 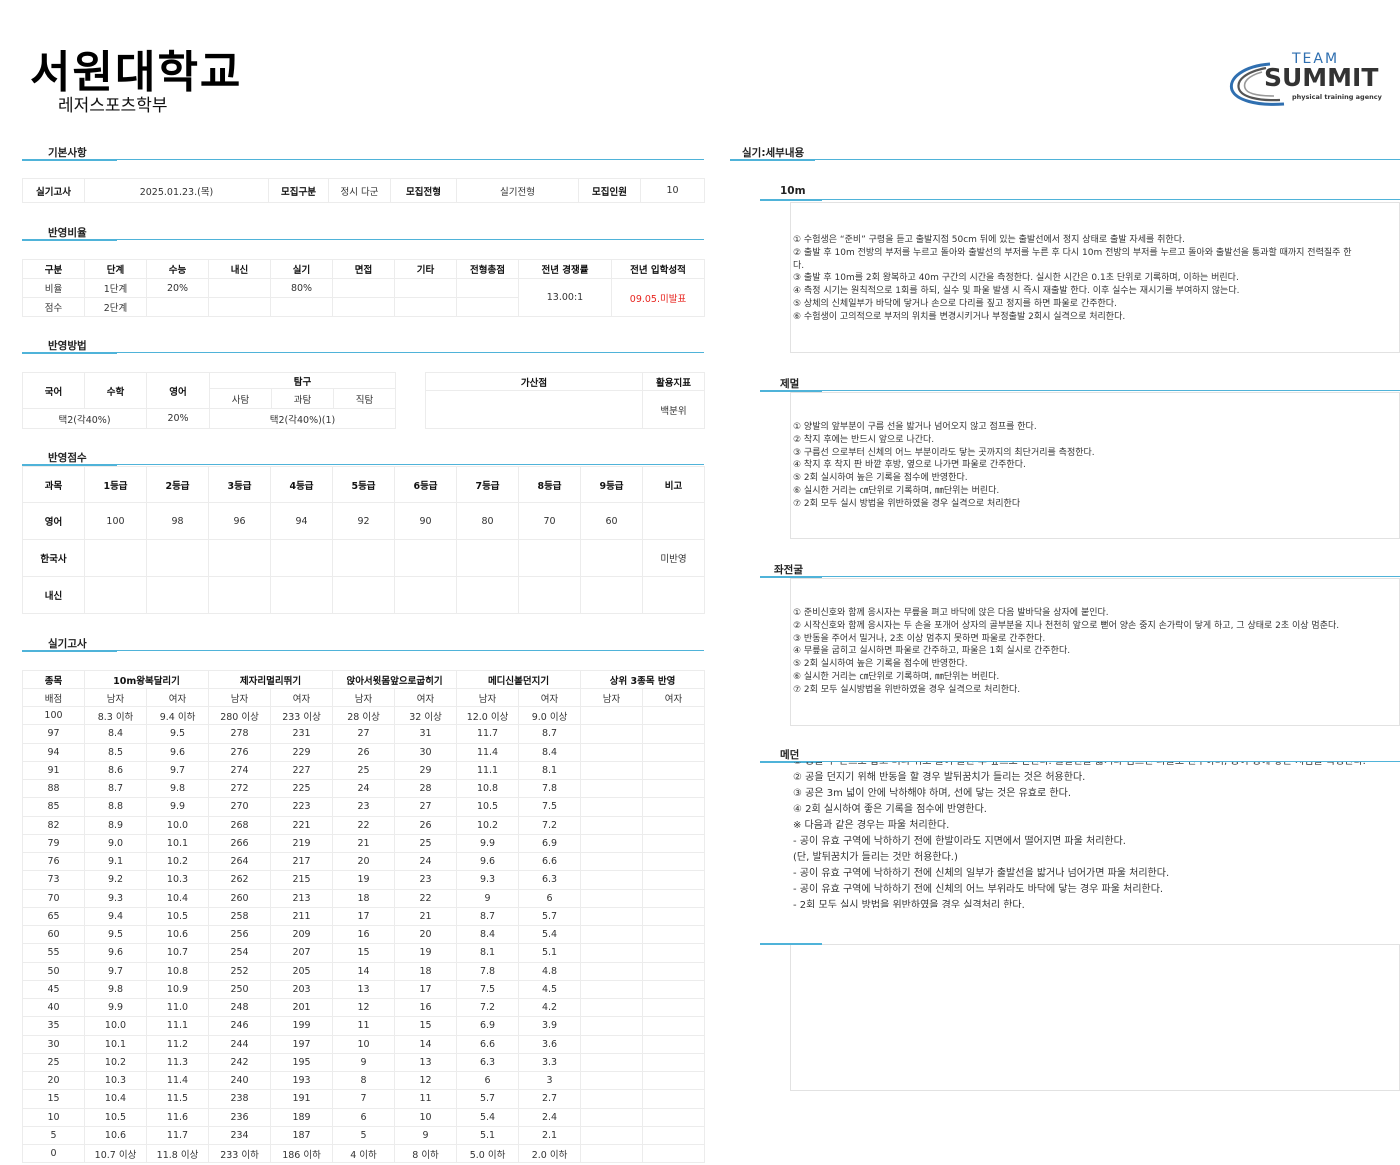 What do you see at coordinates (488, 843) in the screenshot?
I see `practical-cell: 9.9` at bounding box center [488, 843].